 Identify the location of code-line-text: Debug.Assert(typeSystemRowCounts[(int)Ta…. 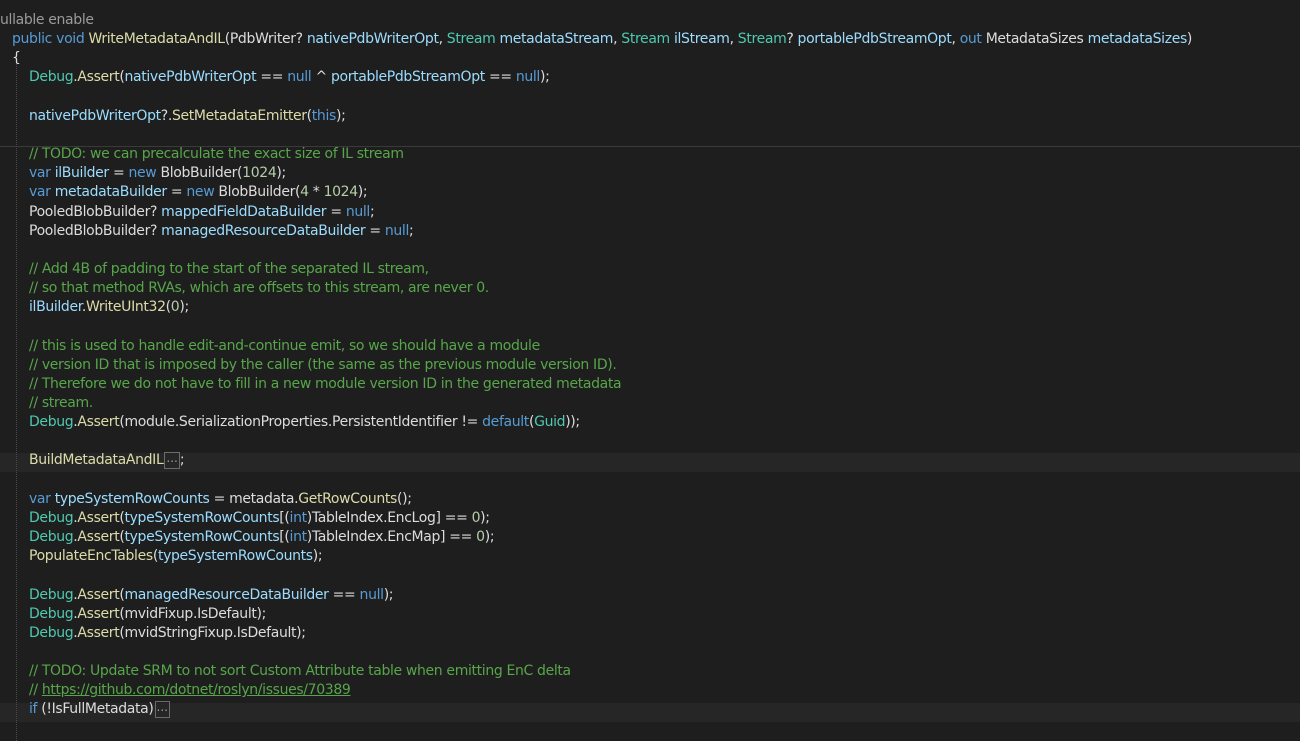
(262, 537).